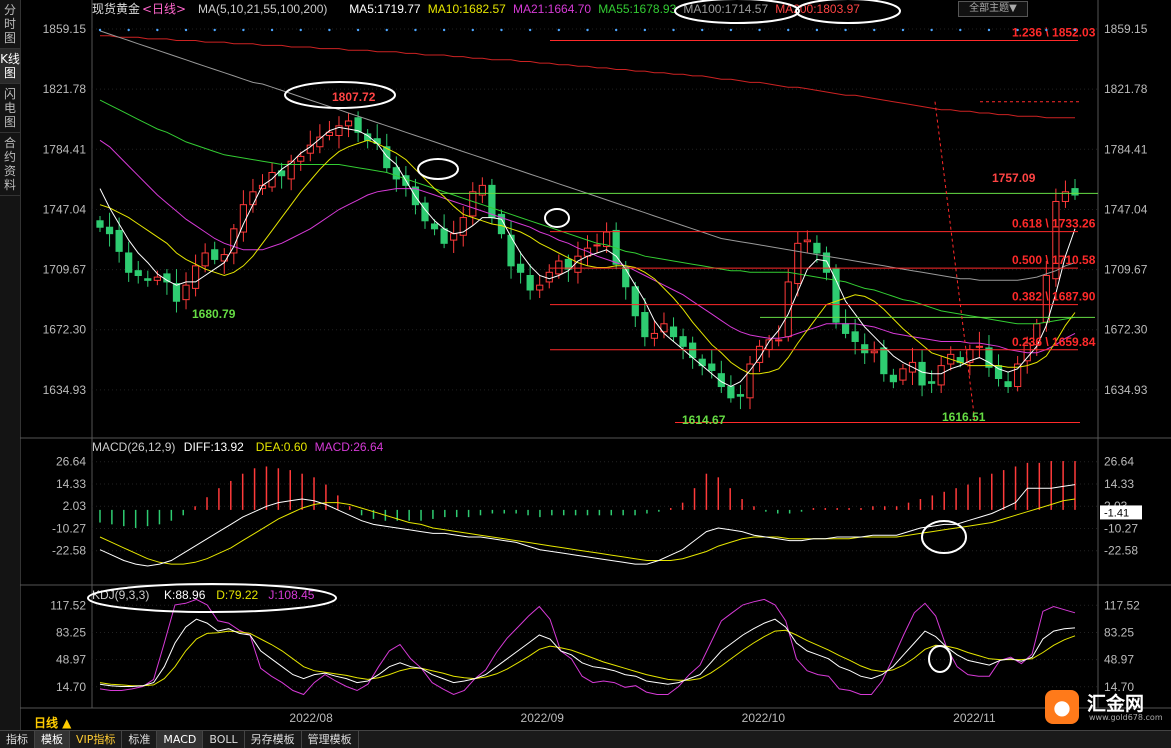 Image resolution: width=1171 pixels, height=748 pixels. What do you see at coordinates (10, 24) in the screenshot?
I see `sidebar-tab-0: 分时图` at bounding box center [10, 24].